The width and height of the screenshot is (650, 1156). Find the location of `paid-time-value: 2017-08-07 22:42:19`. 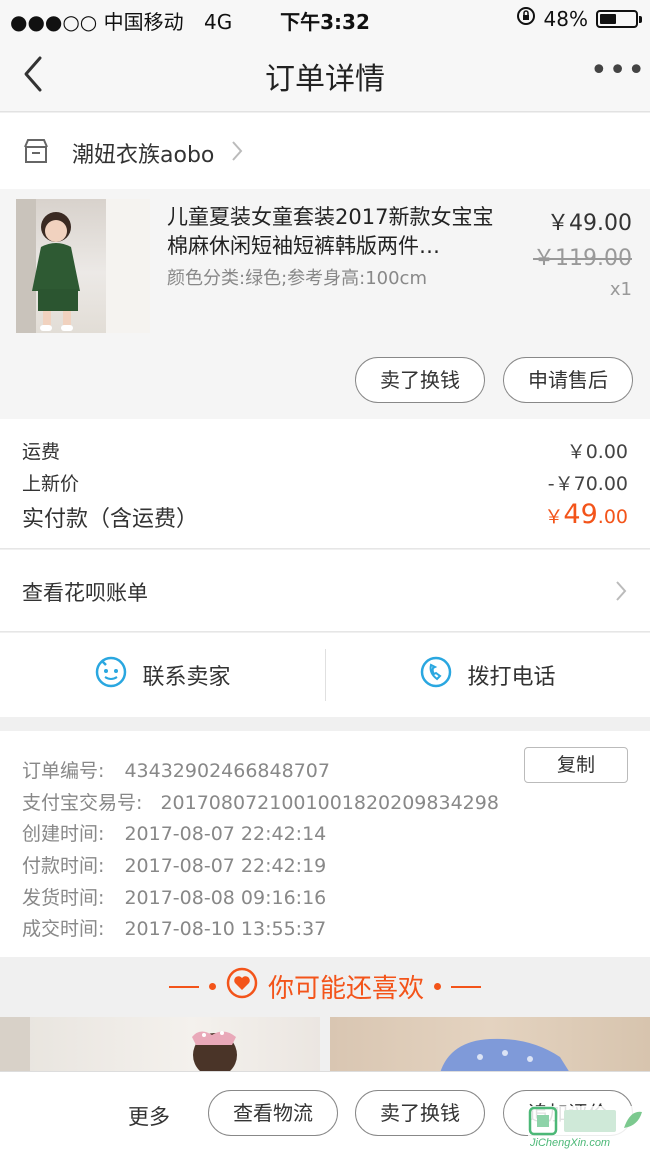

paid-time-value: 2017-08-07 22:42:19 is located at coordinates (225, 866).